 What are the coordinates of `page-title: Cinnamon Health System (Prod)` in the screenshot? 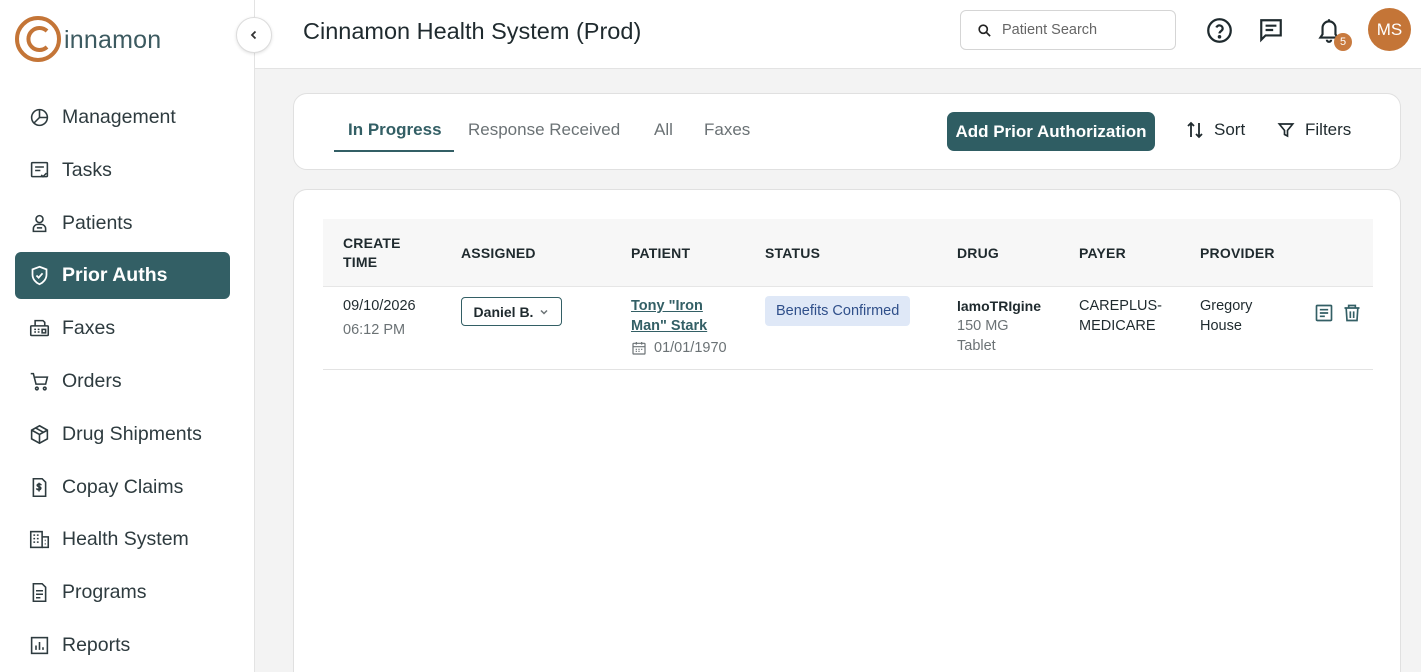 It's located at (472, 31).